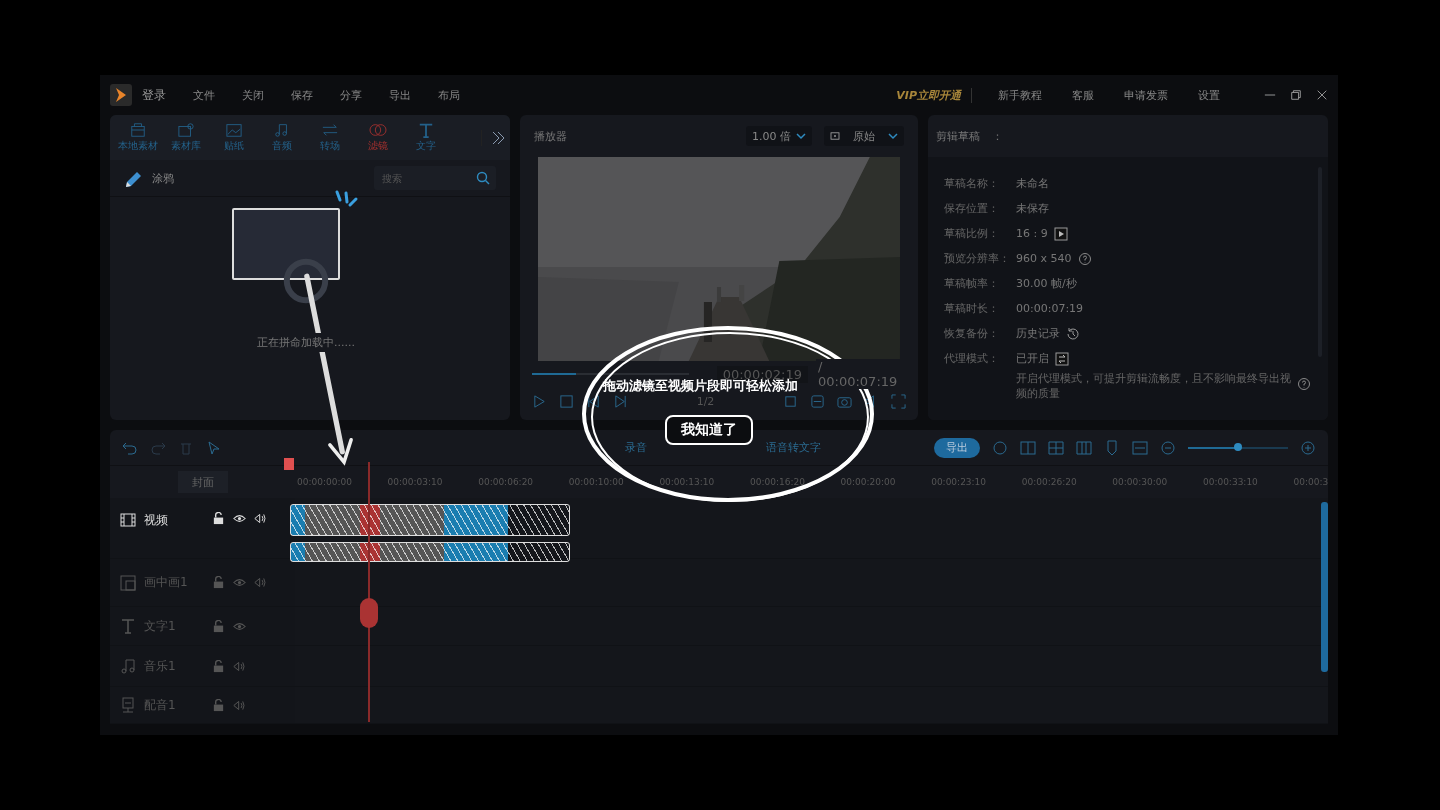 This screenshot has width=1440, height=810. What do you see at coordinates (1296, 95) in the screenshot?
I see `restore-icon` at bounding box center [1296, 95].